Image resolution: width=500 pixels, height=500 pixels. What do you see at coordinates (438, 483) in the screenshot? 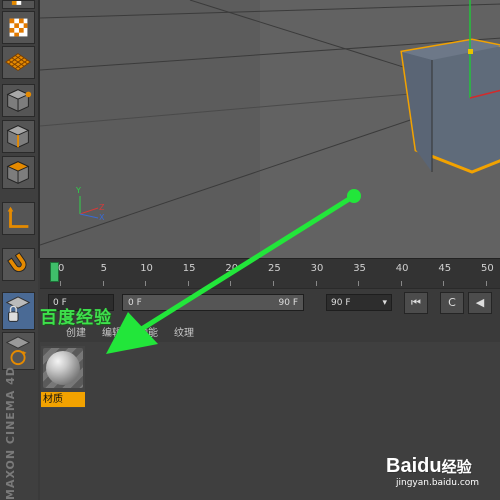
I see `baidu-url-text: jingyan.baidu.com` at bounding box center [438, 483].